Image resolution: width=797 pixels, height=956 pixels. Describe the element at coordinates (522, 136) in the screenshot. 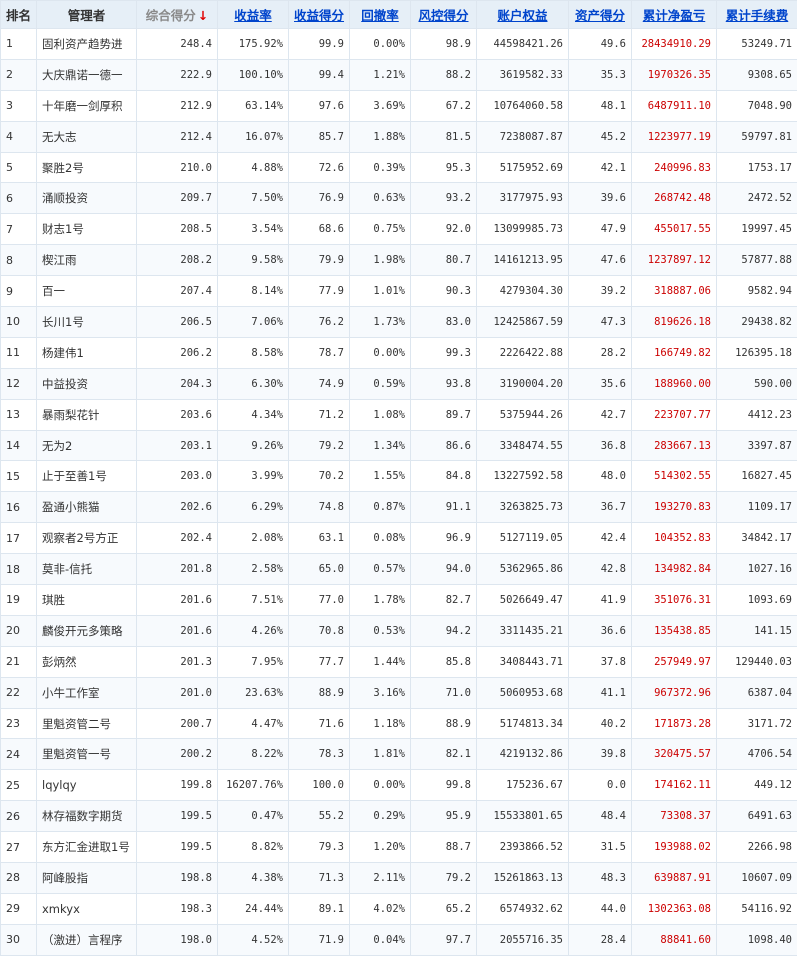

I see `cell-equity: 7238087.87` at that location.